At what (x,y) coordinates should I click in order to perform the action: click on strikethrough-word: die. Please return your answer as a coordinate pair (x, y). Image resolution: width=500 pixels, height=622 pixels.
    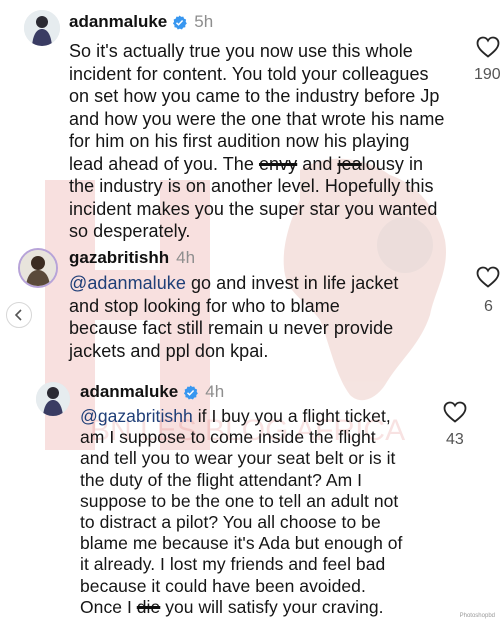
    Looking at the image, I should click on (148, 606).